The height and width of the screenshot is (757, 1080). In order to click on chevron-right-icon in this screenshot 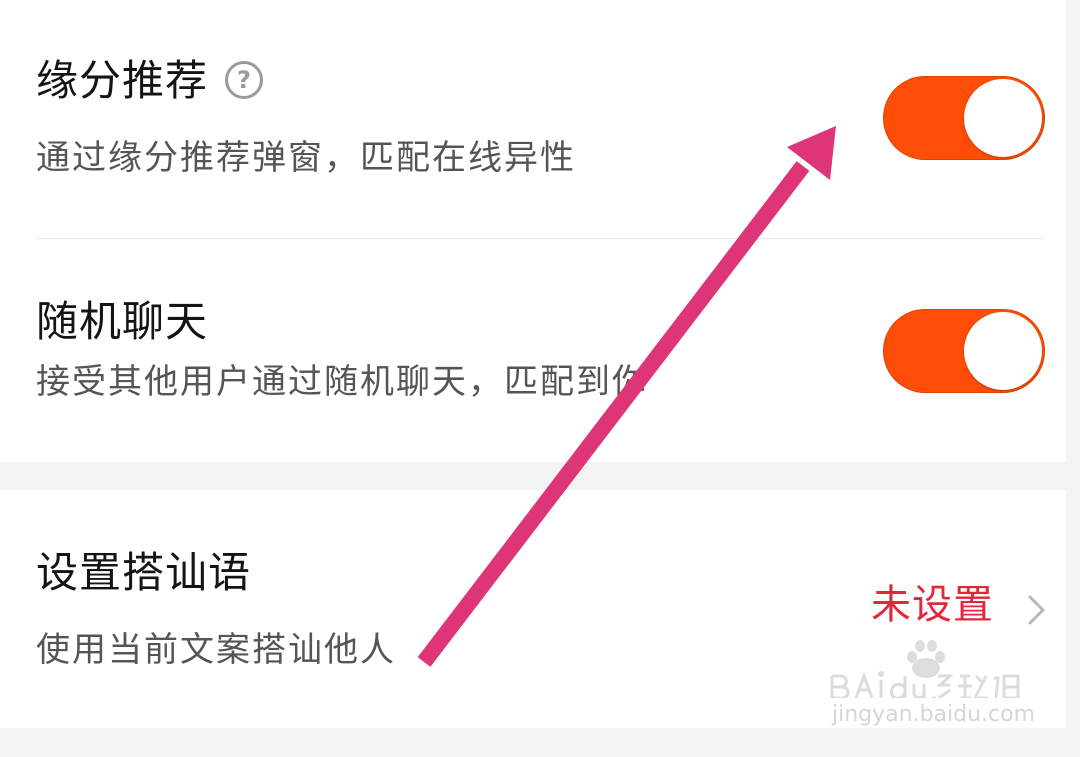, I will do `click(1036, 610)`.